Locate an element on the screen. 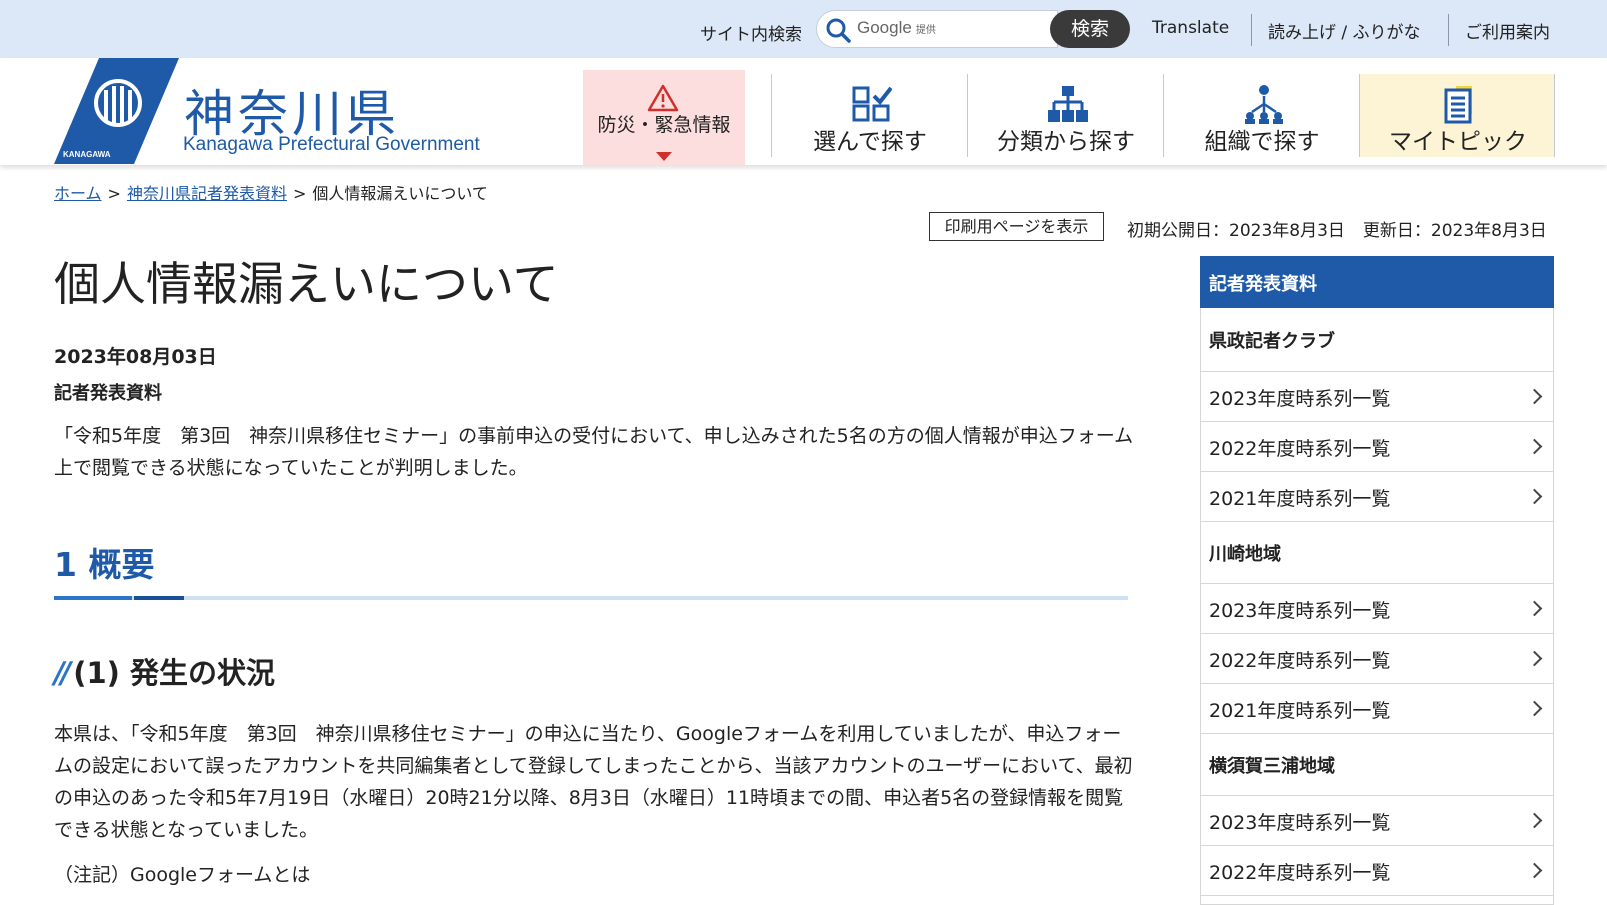  nav-mytopic: マイトピック is located at coordinates (1457, 115).